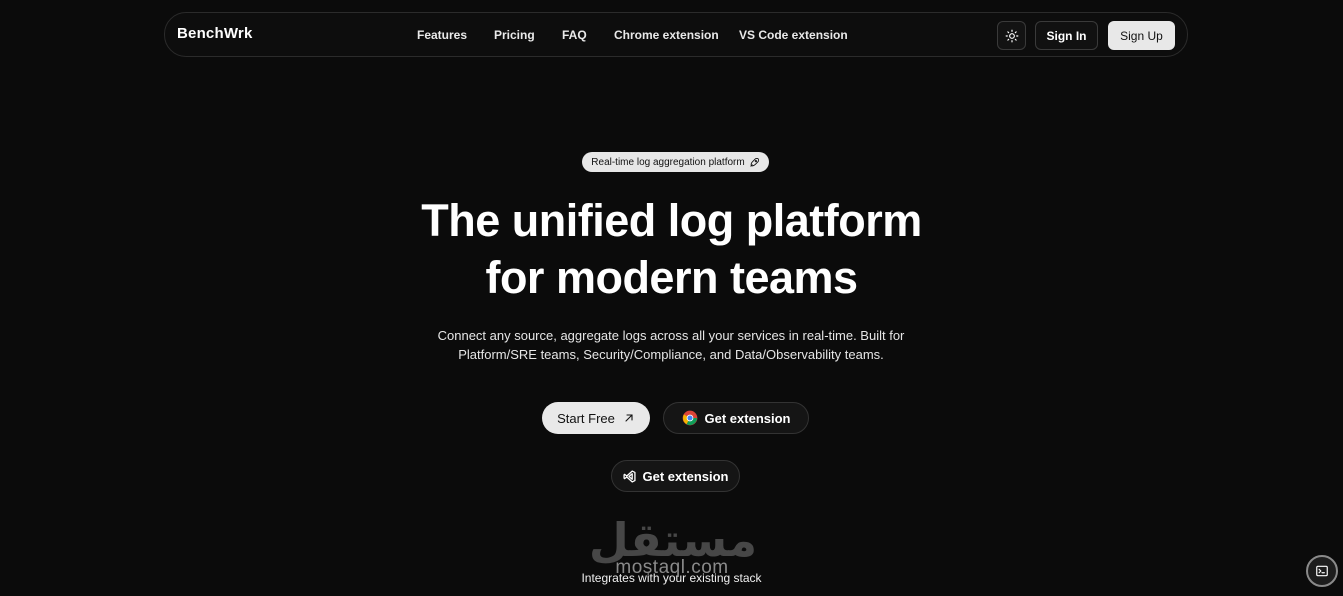  Describe the element at coordinates (671, 277) in the screenshot. I see `hero-title-line-2: for modern teams` at that location.